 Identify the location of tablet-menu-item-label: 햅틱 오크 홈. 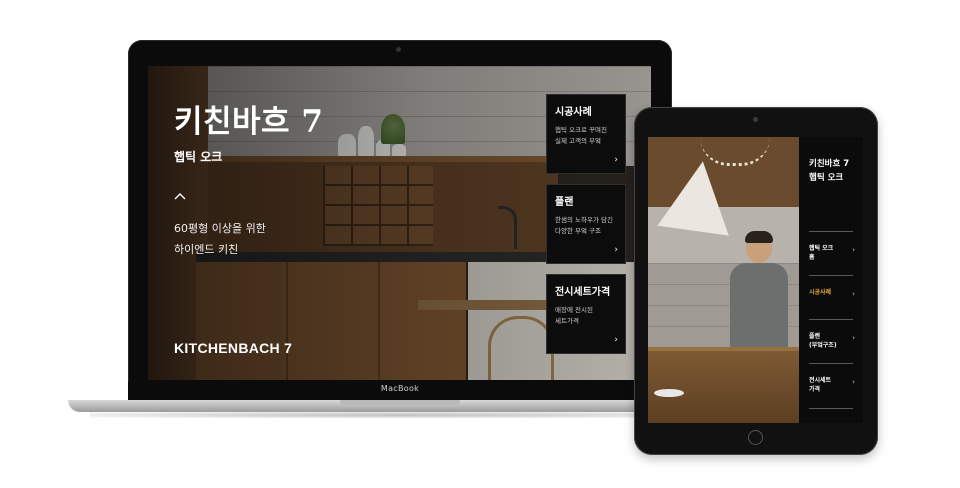
(827, 253).